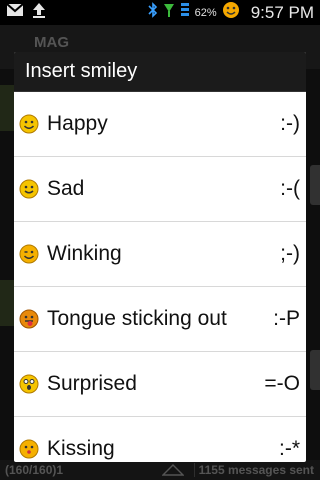  I want to click on smiley-code: =-O, so click(282, 383).